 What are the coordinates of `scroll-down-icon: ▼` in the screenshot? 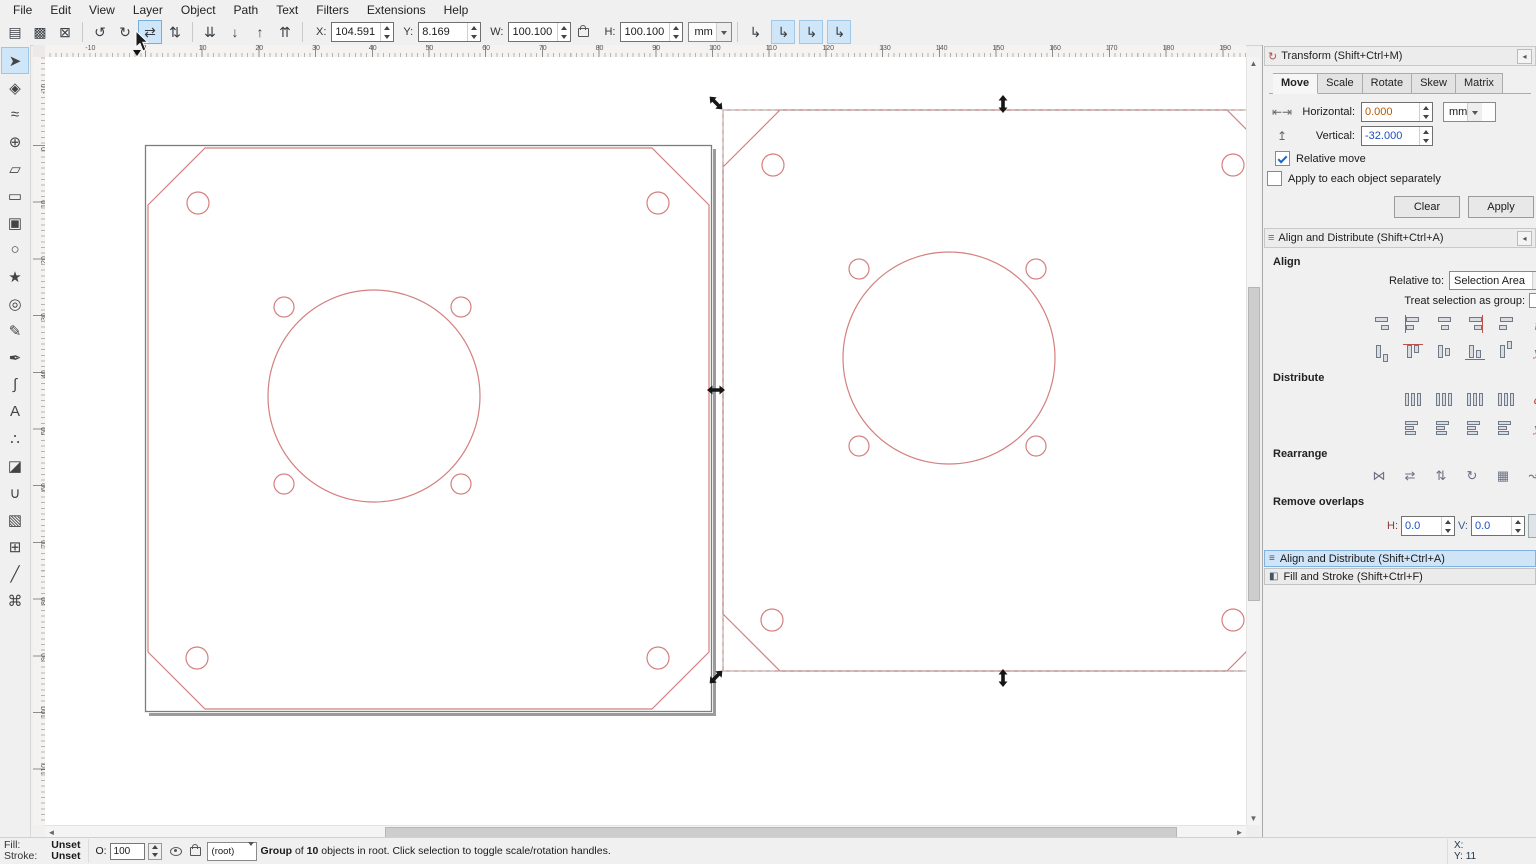 It's located at (1253, 818).